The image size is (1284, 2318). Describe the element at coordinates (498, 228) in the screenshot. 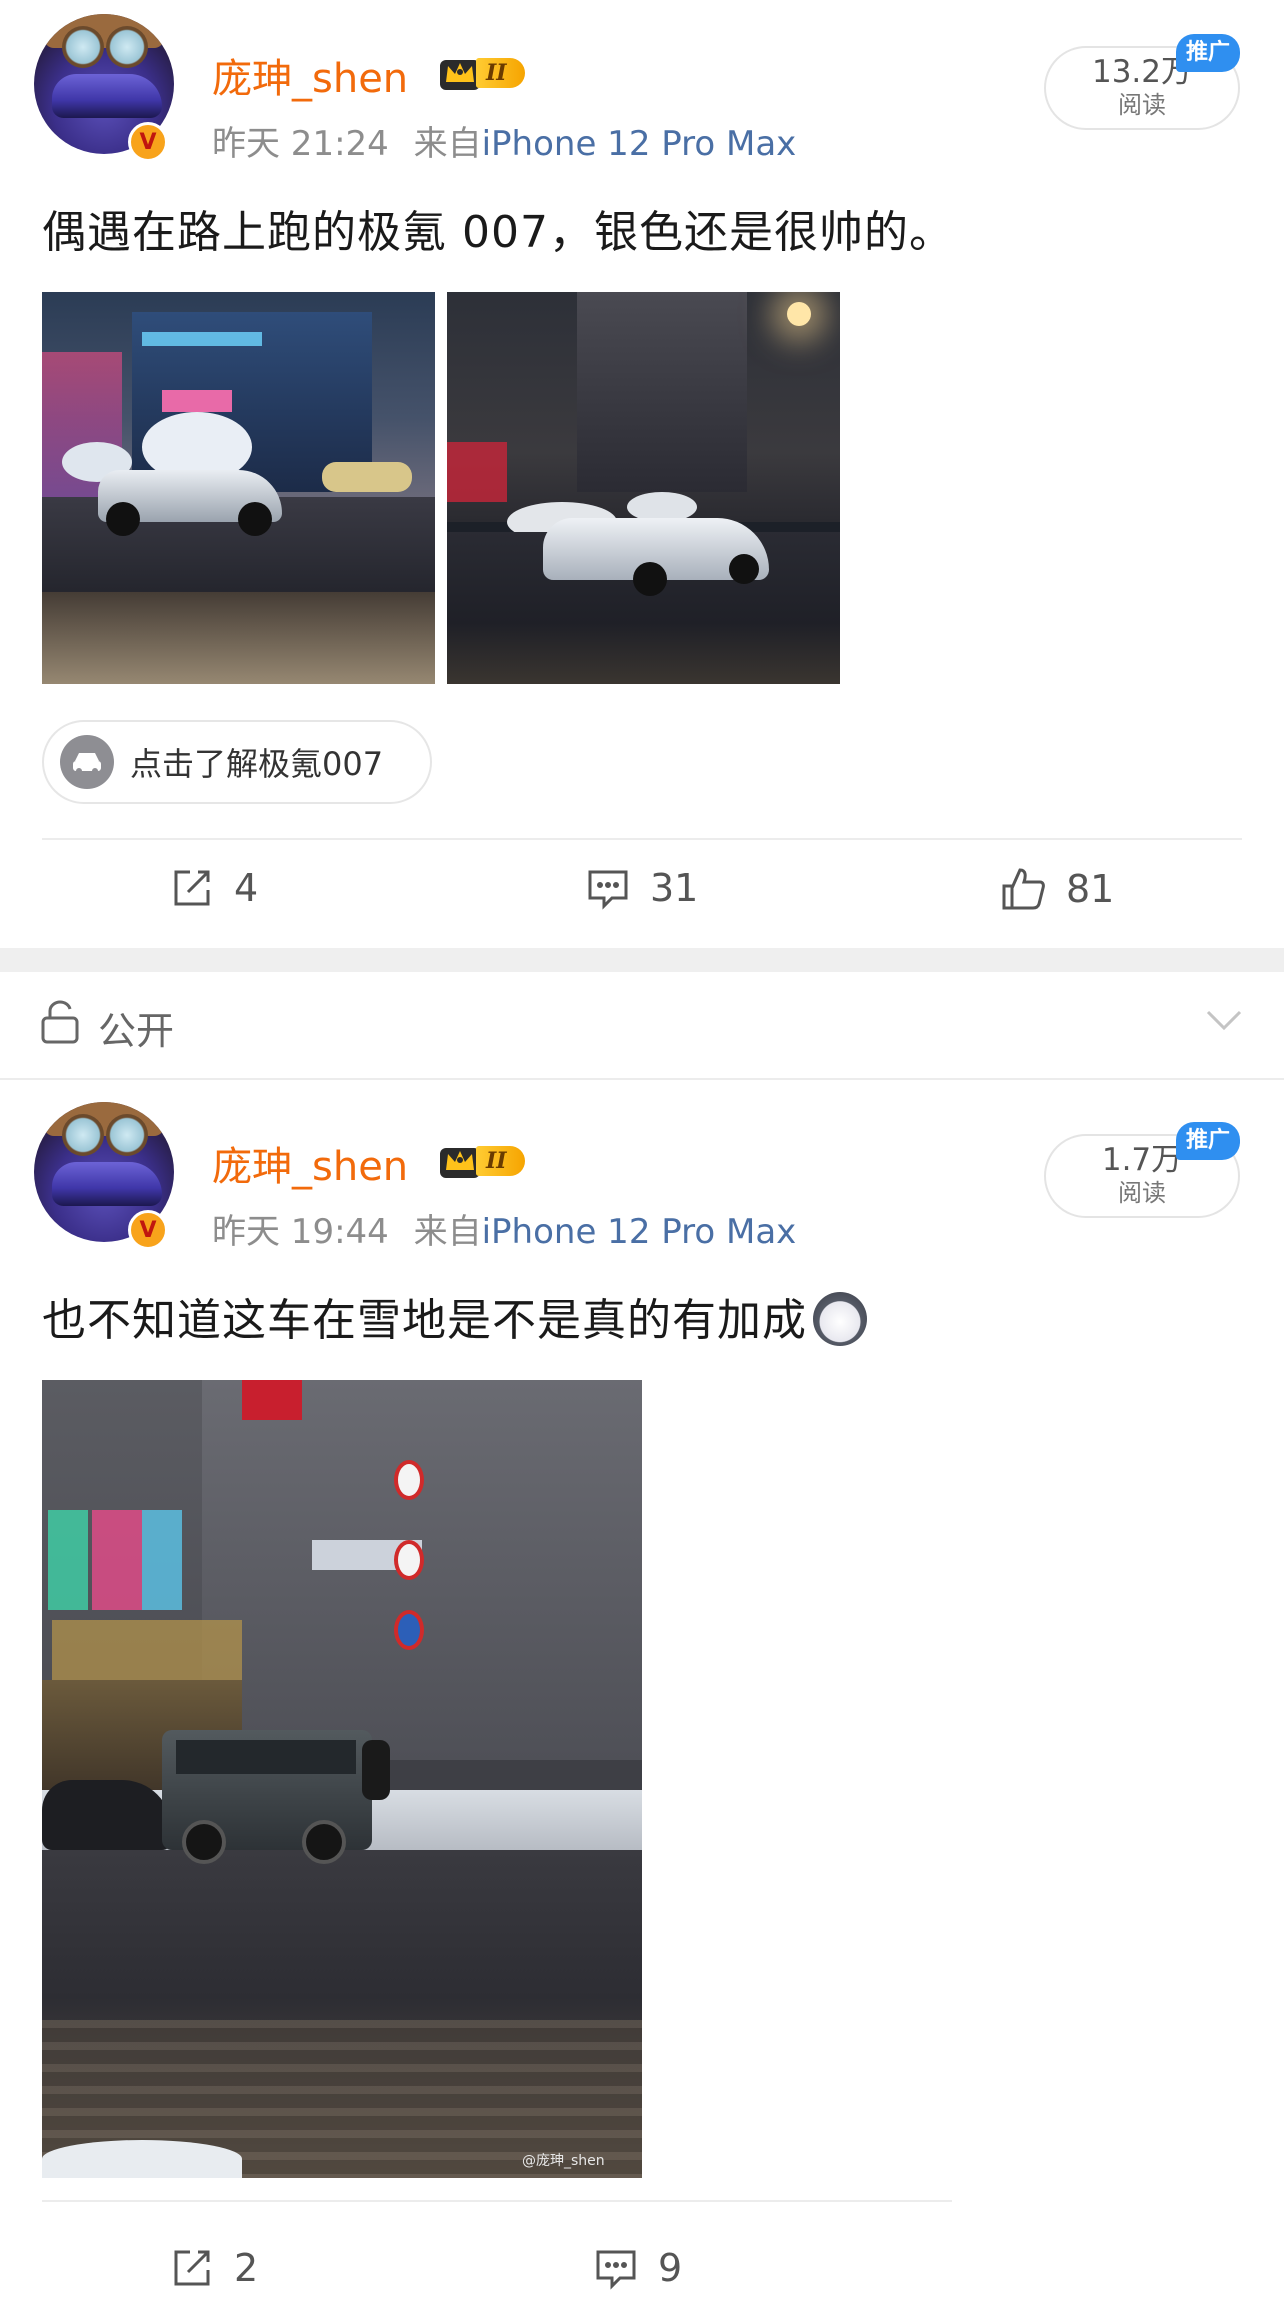

I see `post-text: 偶遇在路上跑的极氪 007，银色还是很帅的。` at that location.